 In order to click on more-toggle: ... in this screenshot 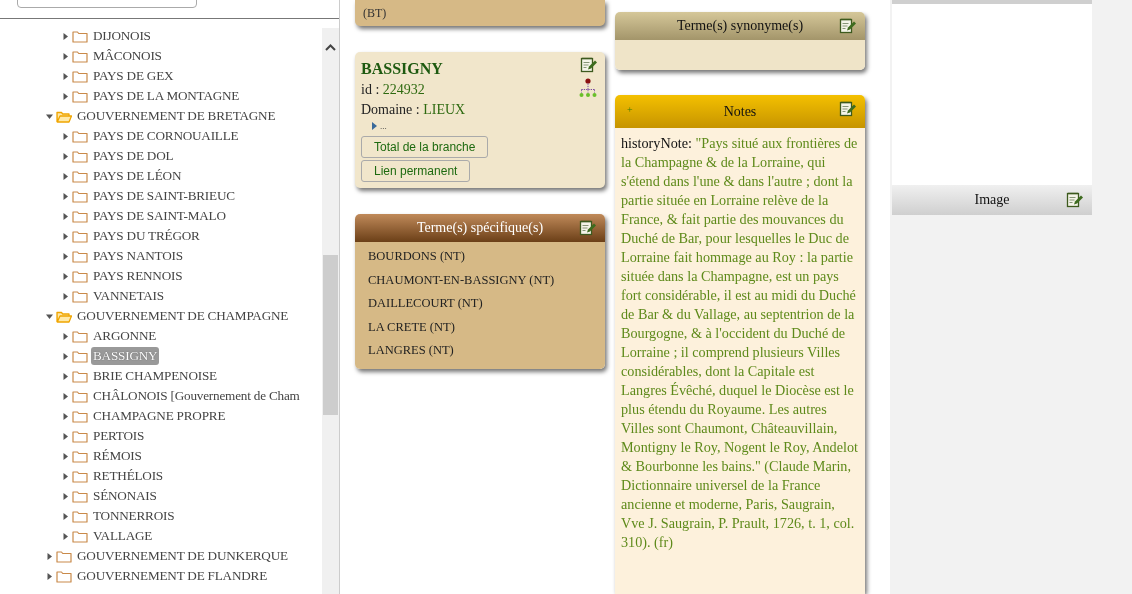, I will do `click(383, 126)`.